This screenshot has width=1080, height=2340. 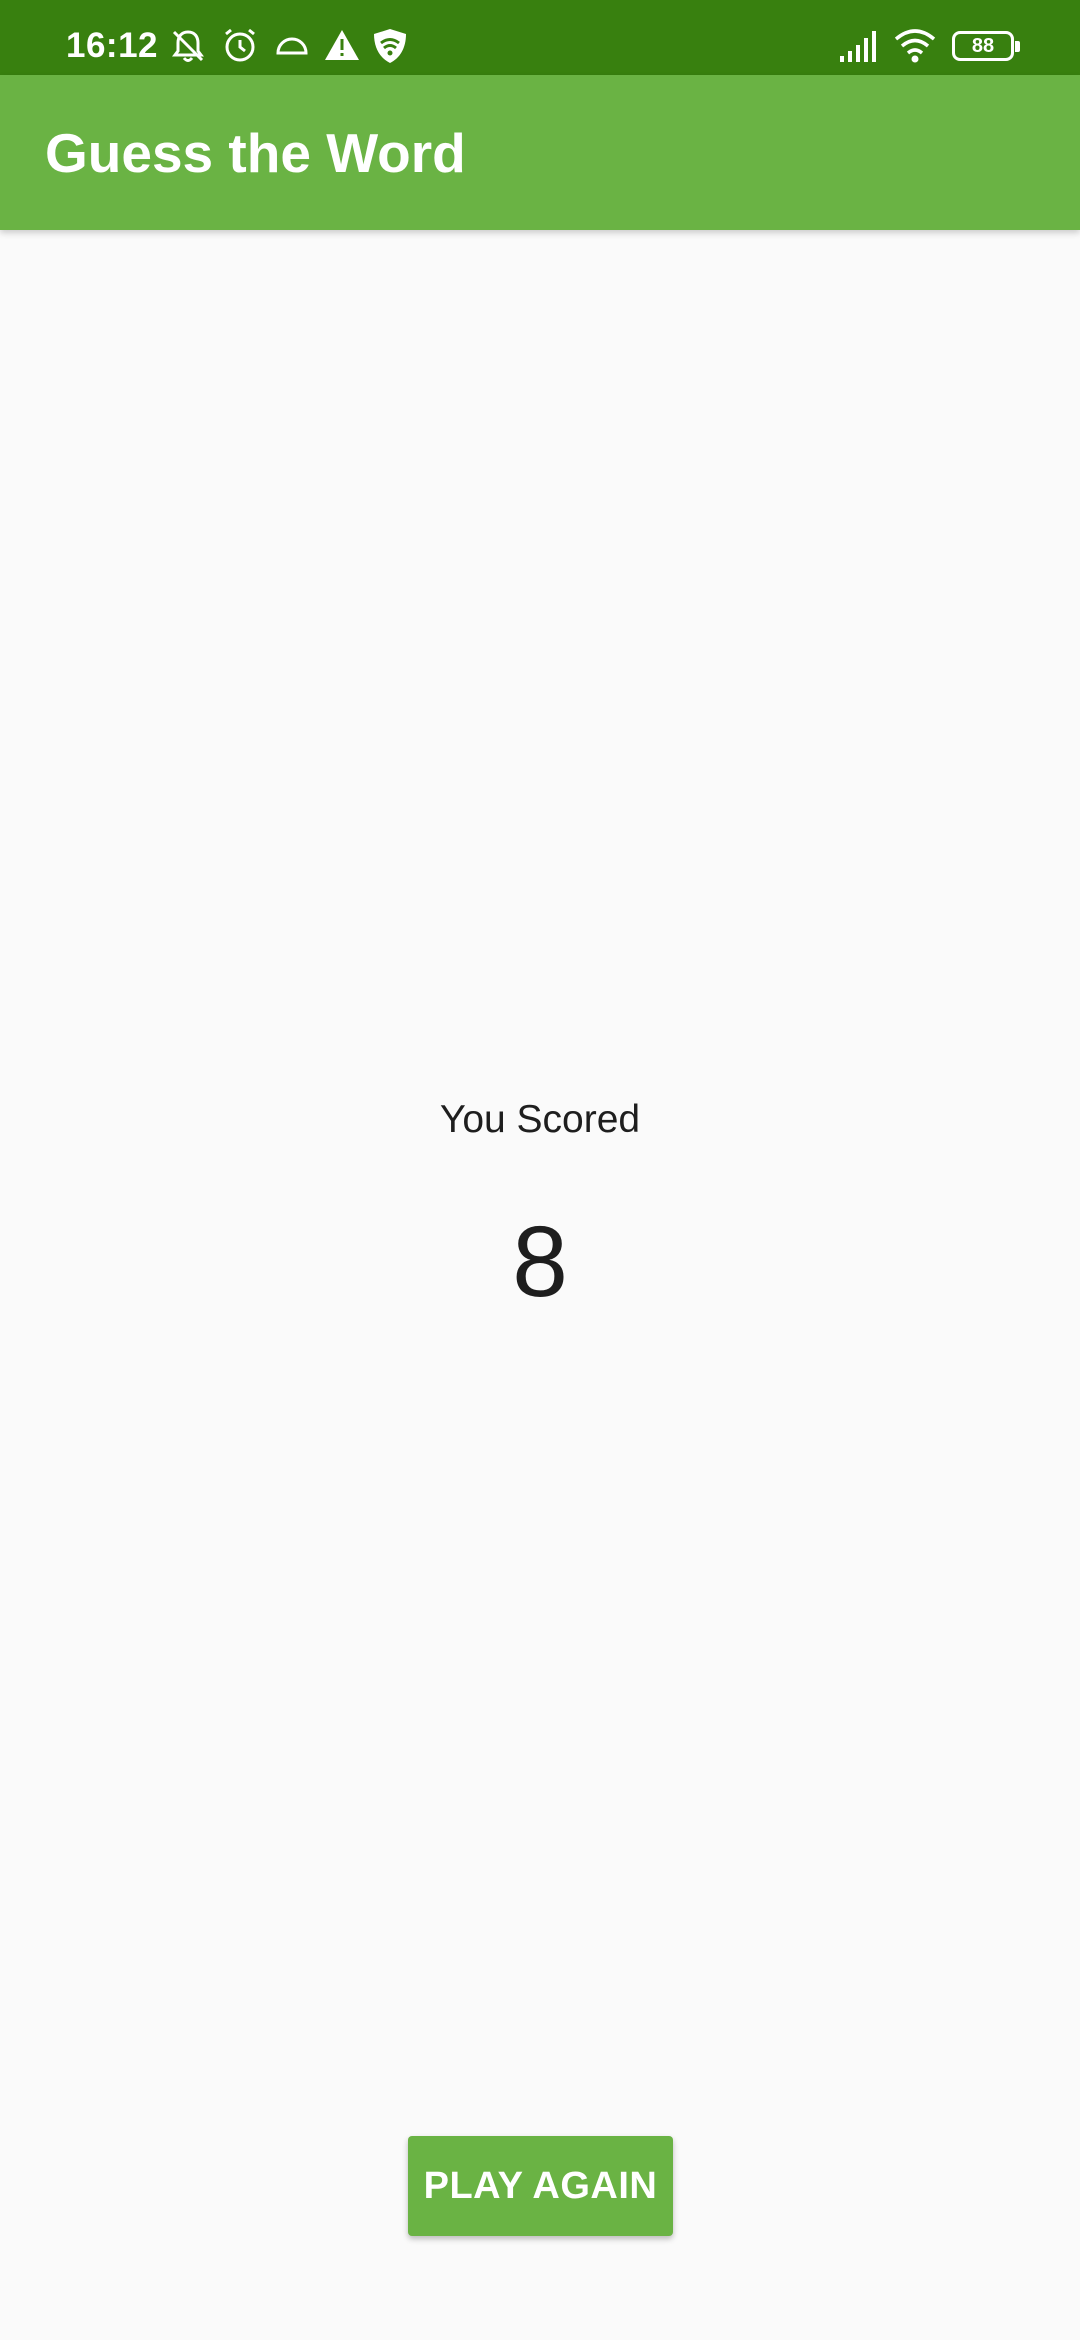 I want to click on status-bar: 16:12 88, so click(x=540, y=37).